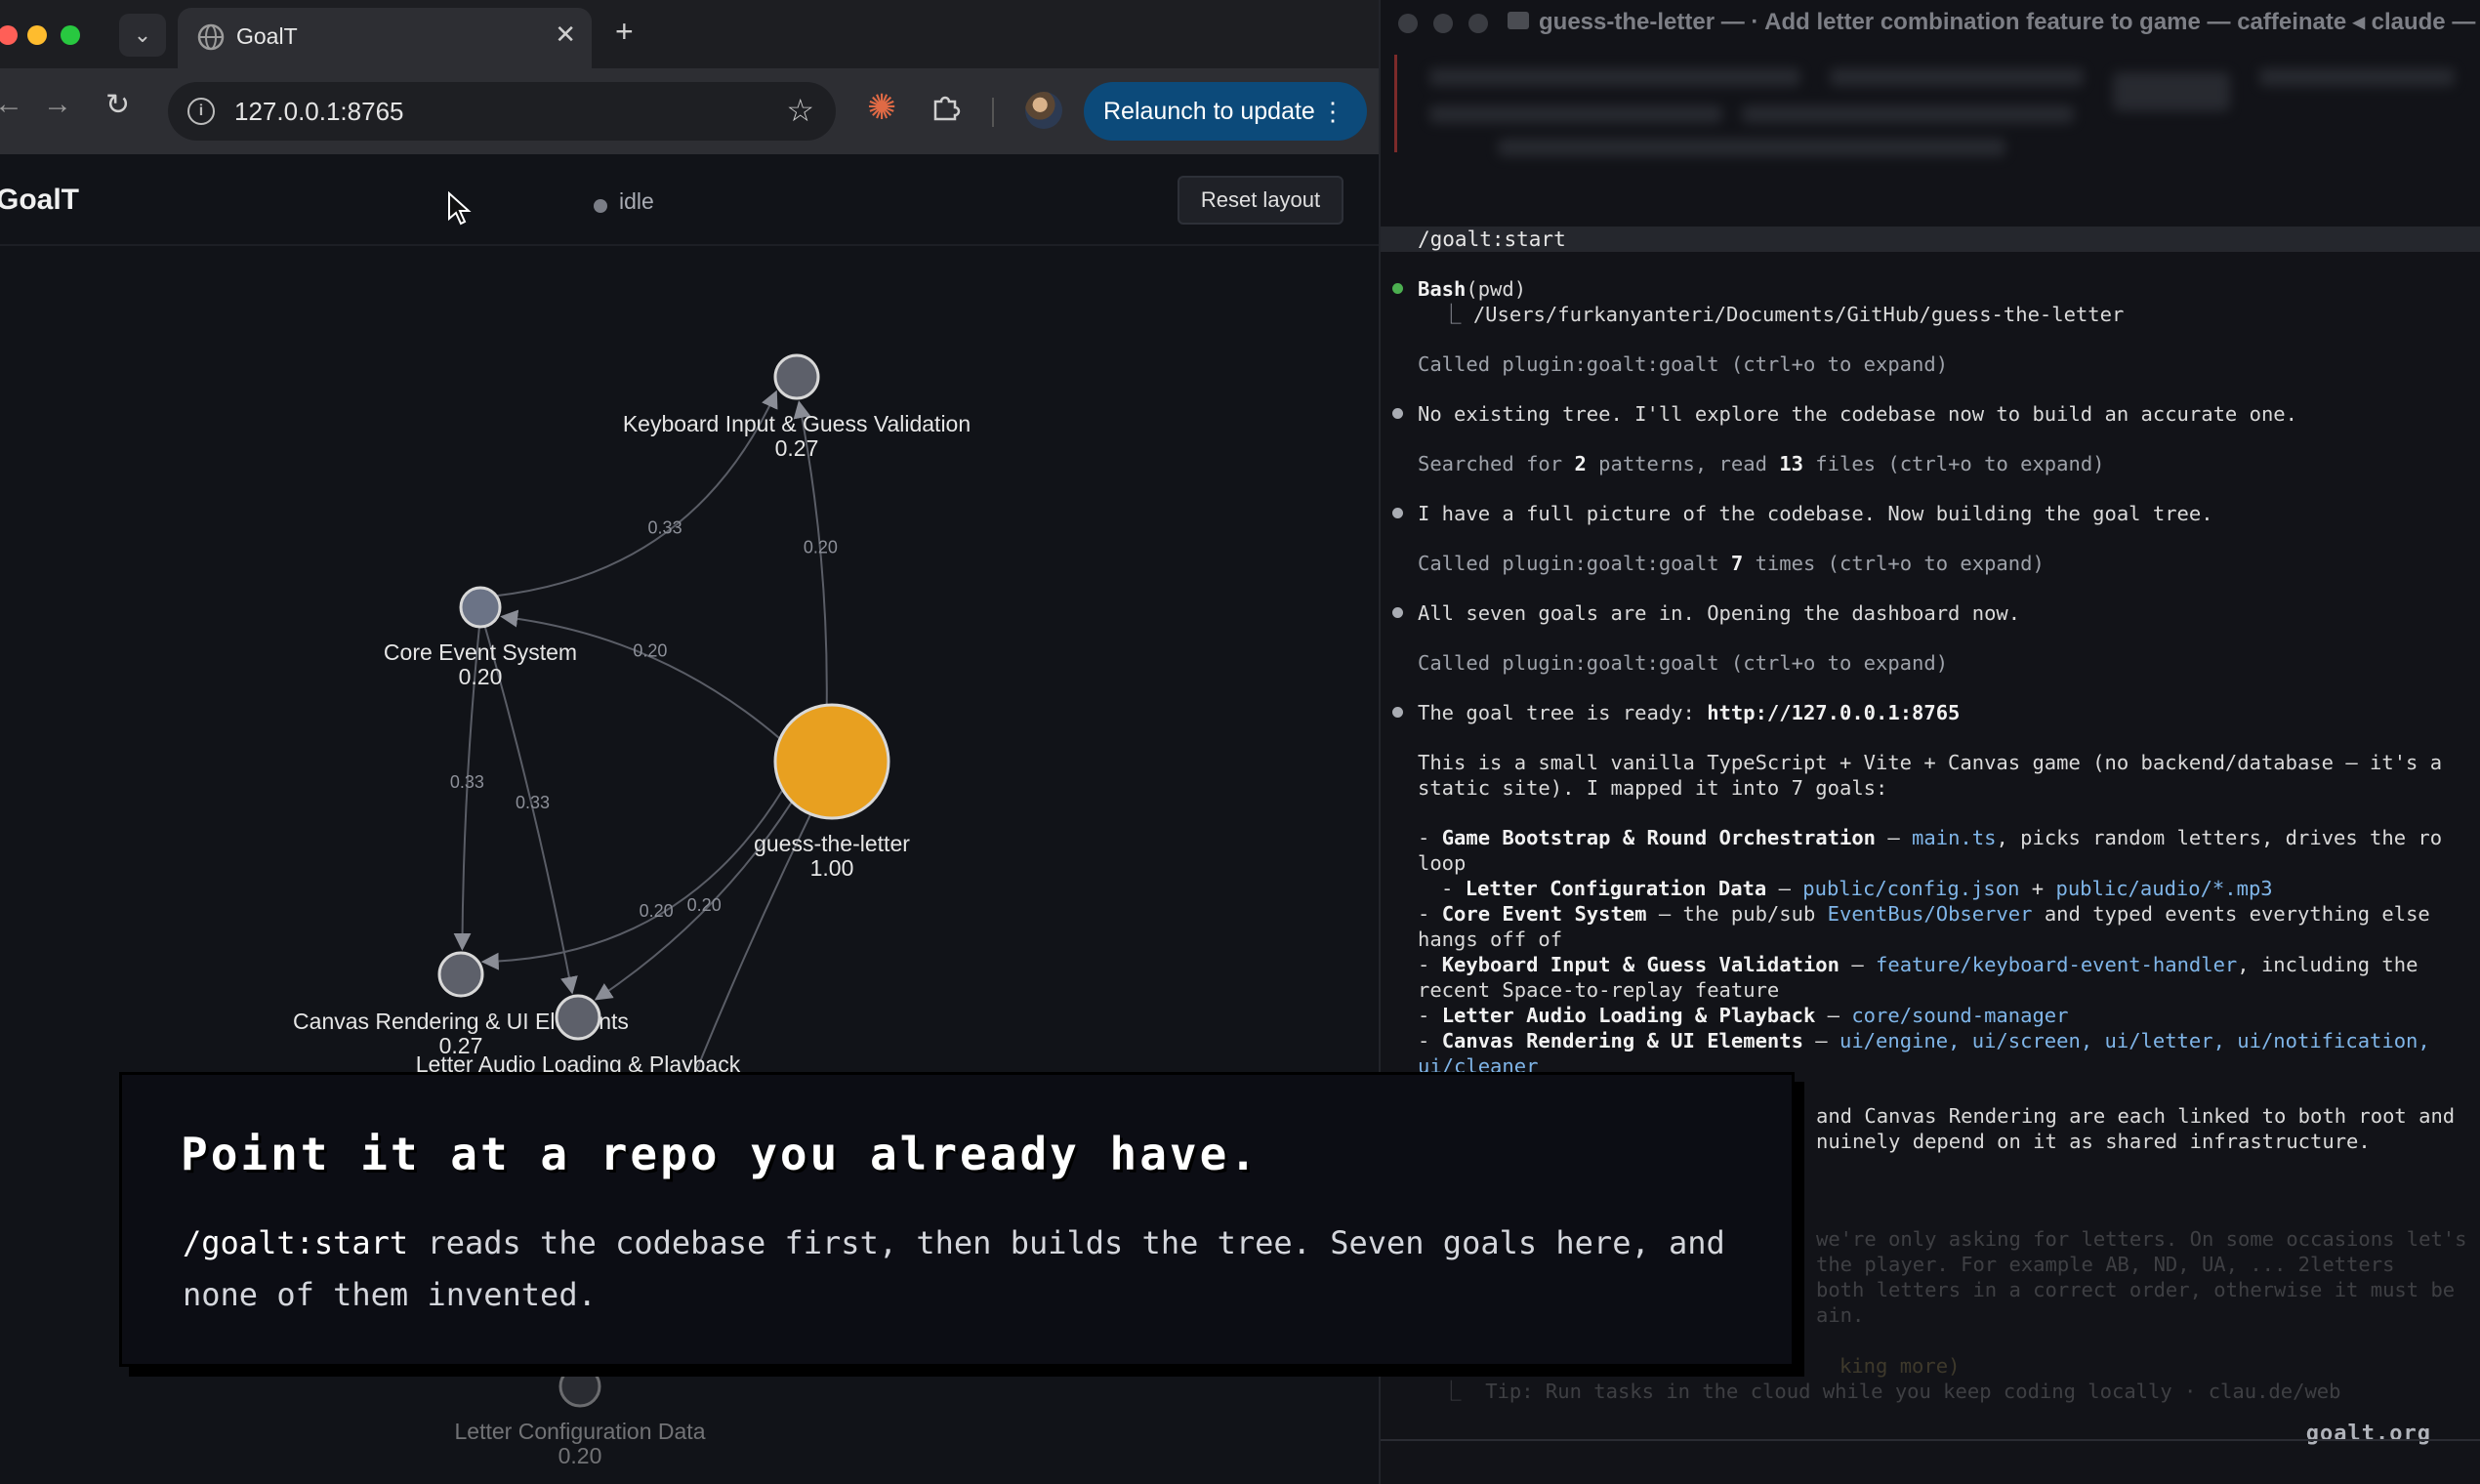 This screenshot has height=1484, width=2480. Describe the element at coordinates (267, 36) in the screenshot. I see `tab-title: GoalT` at that location.